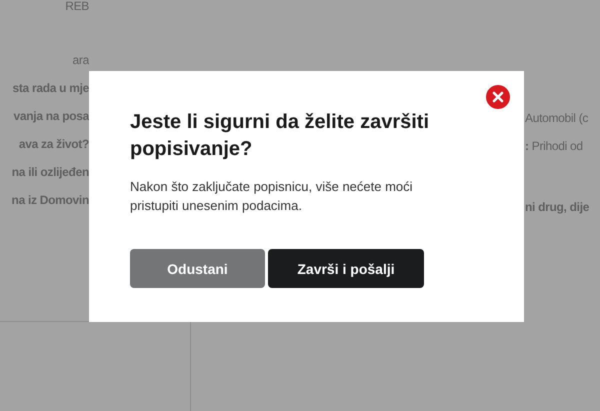 The image size is (600, 411). What do you see at coordinates (80, 60) in the screenshot?
I see `page-text: ara` at bounding box center [80, 60].